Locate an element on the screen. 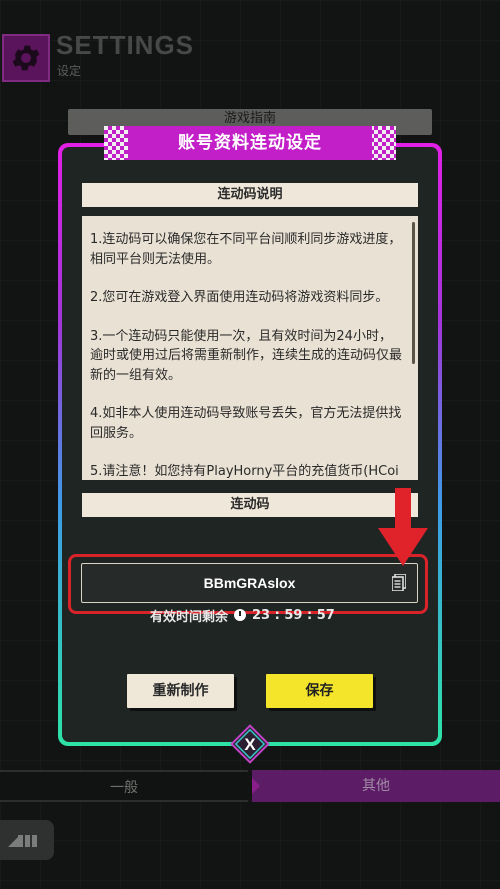 The width and height of the screenshot is (500, 889). pixel-decoration-left is located at coordinates (117, 143).